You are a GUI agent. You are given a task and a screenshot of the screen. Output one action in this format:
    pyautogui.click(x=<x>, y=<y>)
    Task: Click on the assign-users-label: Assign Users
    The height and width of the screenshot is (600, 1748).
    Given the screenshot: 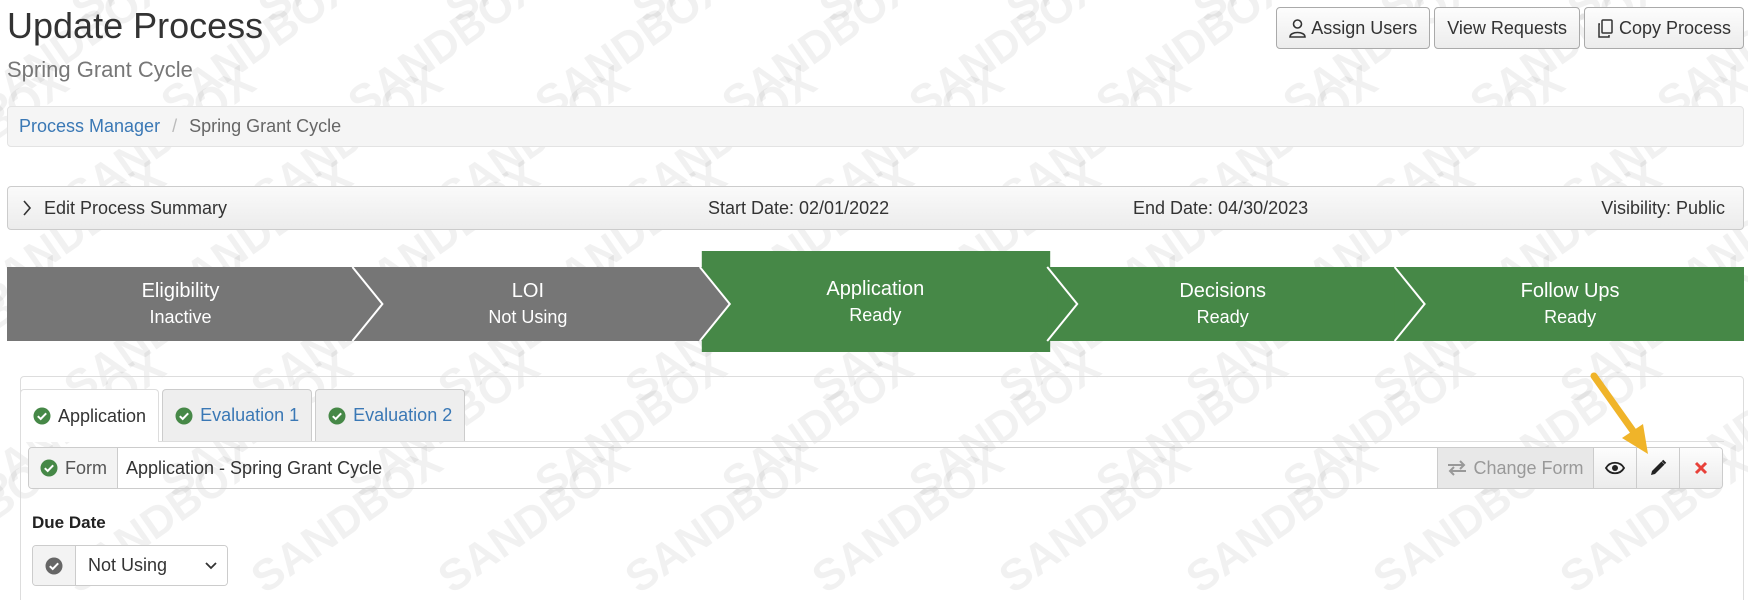 What is the action you would take?
    pyautogui.click(x=1364, y=27)
    